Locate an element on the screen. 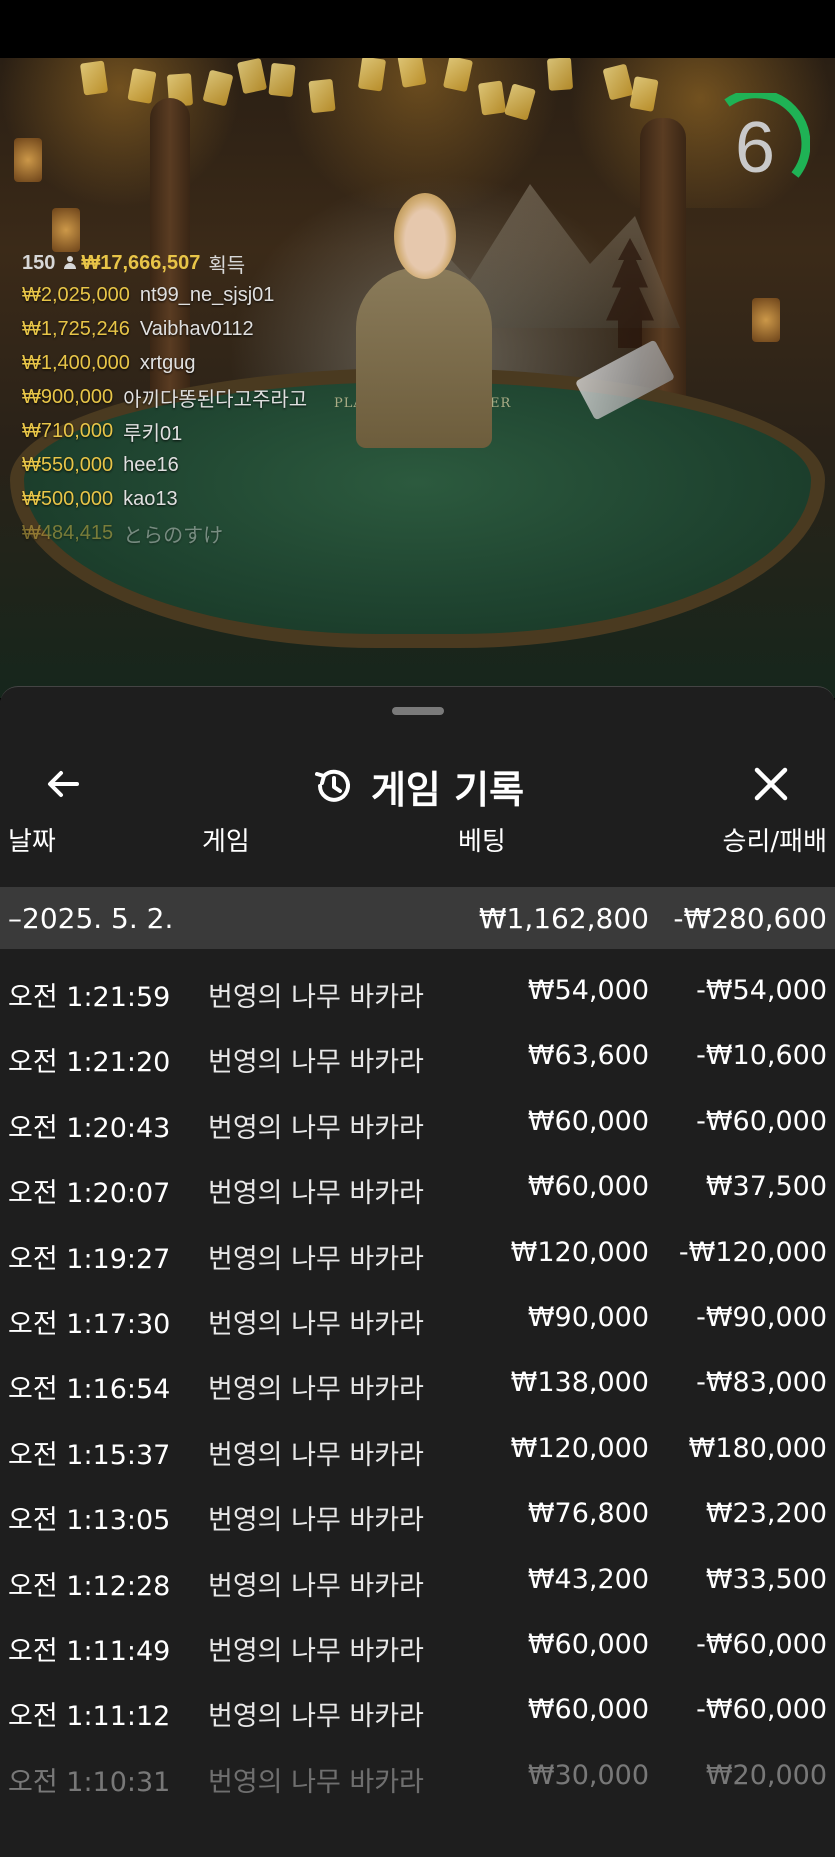 This screenshot has height=1857, width=835. winner-nick: hee16 is located at coordinates (151, 464).